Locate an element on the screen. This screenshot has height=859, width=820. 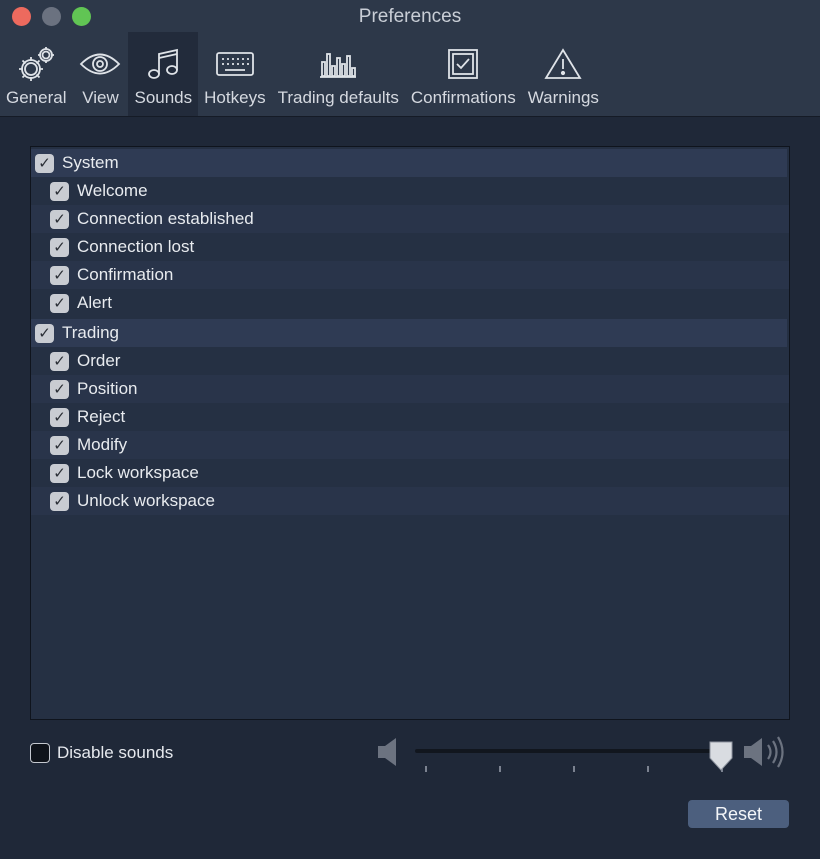
disable-sounds-checkbox is located at coordinates (40, 753).